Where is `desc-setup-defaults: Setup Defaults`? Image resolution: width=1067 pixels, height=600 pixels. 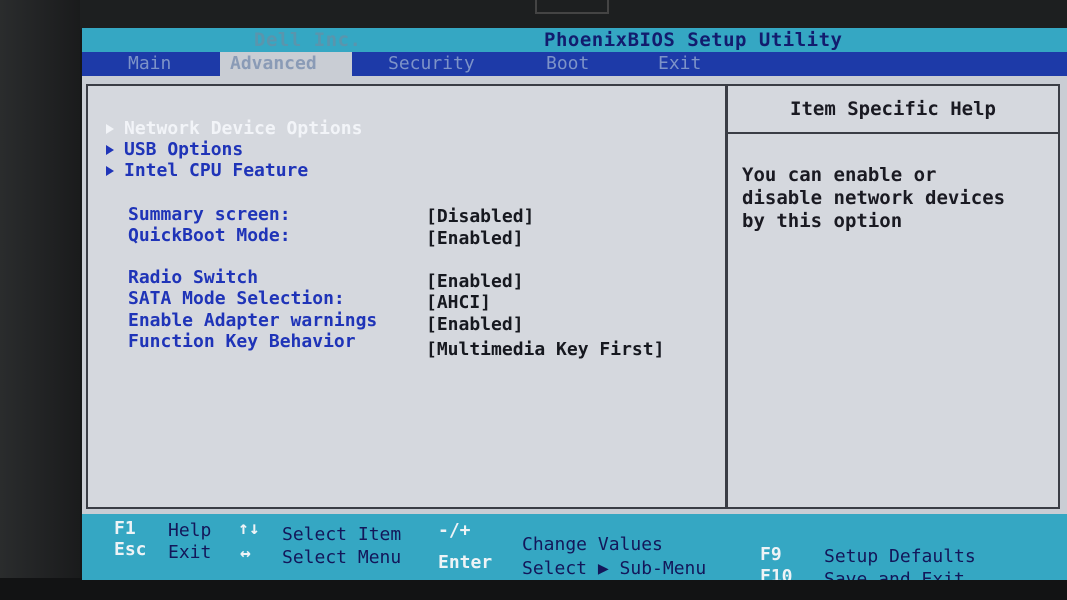
desc-setup-defaults: Setup Defaults is located at coordinates (900, 556).